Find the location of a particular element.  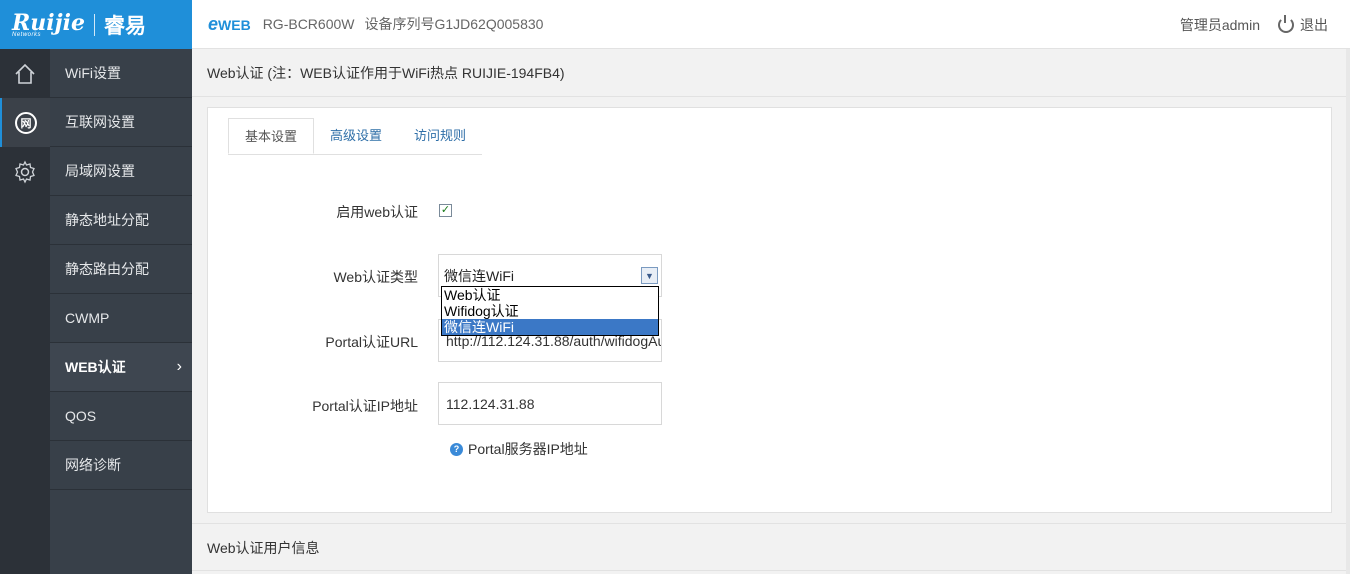

portal-ip-label: Portal认证IP地址 is located at coordinates (365, 406).